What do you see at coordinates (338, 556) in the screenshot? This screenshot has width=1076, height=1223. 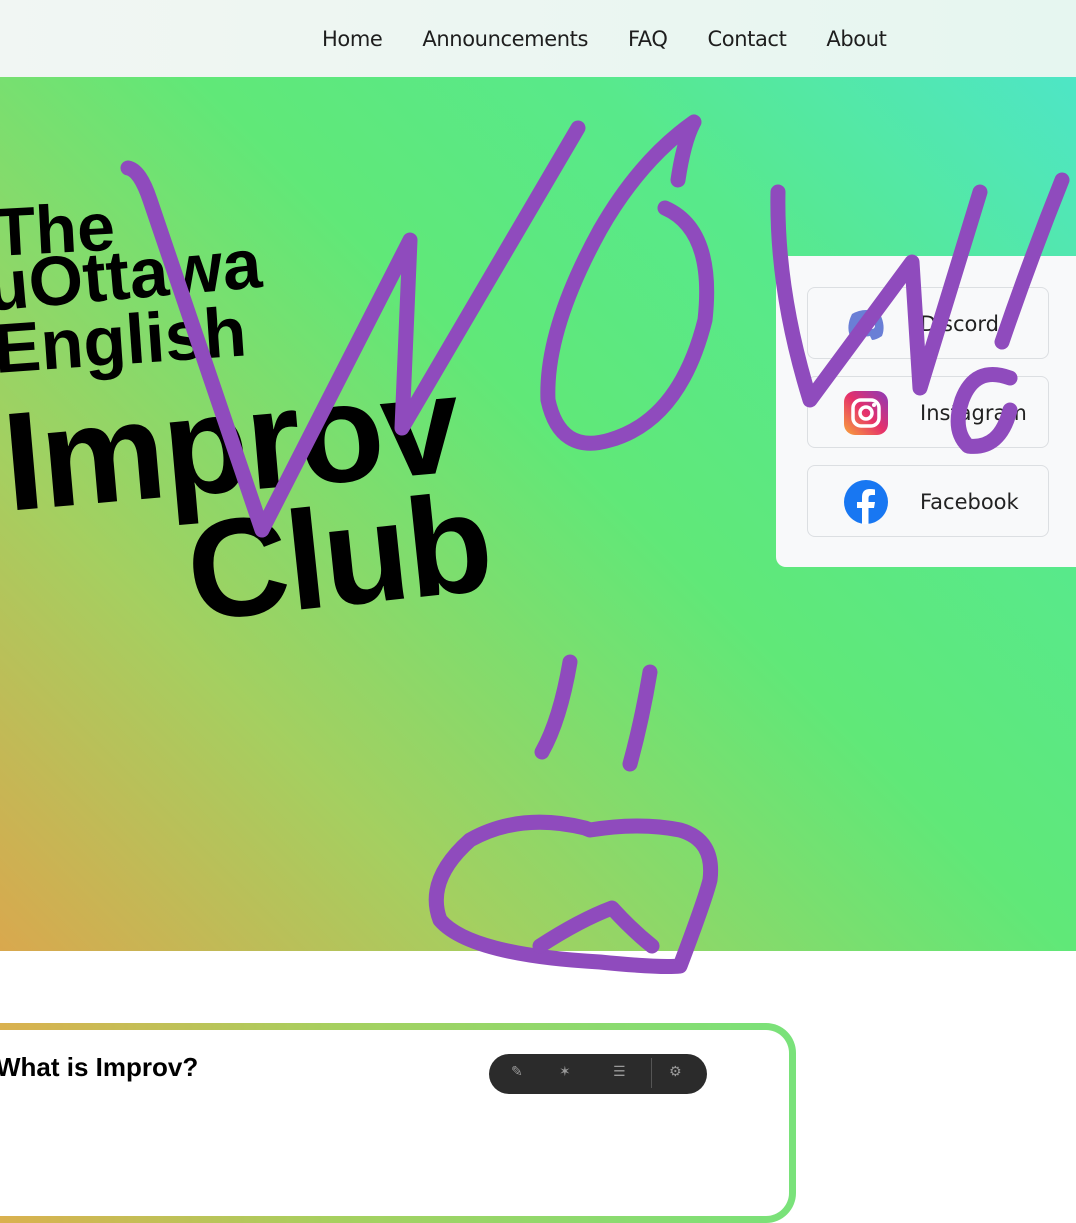 I see `title-line-club: Club` at bounding box center [338, 556].